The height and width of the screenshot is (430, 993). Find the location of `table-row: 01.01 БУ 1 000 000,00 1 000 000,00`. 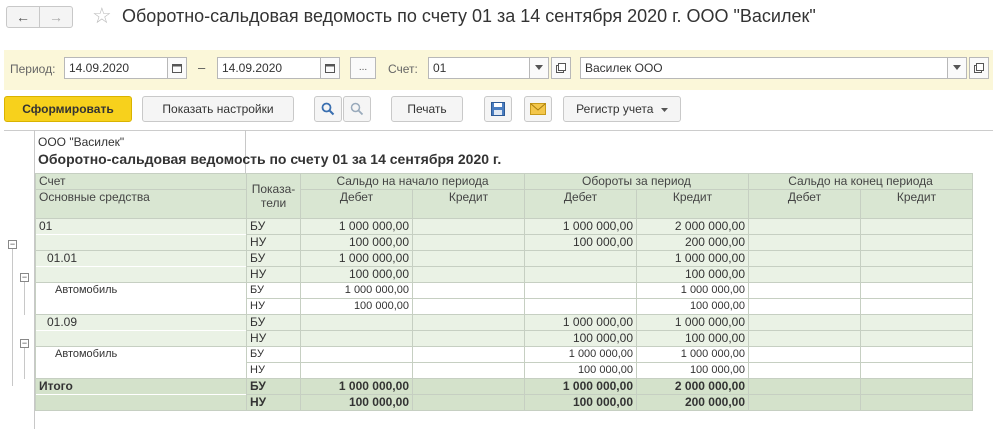

table-row: 01.01 БУ 1 000 000,00 1 000 000,00 is located at coordinates (504, 258).